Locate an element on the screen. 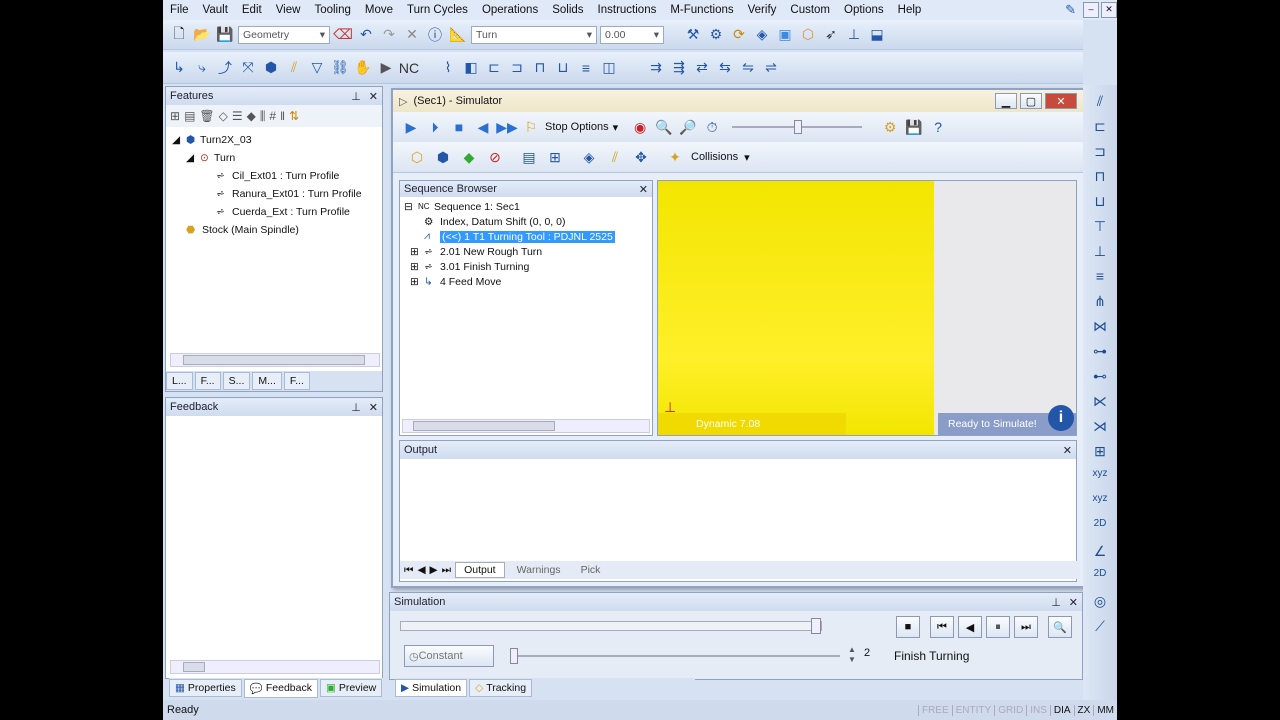 This screenshot has width=1280, height=720. vt-2d-icon: 2D is located at coordinates (1100, 529).